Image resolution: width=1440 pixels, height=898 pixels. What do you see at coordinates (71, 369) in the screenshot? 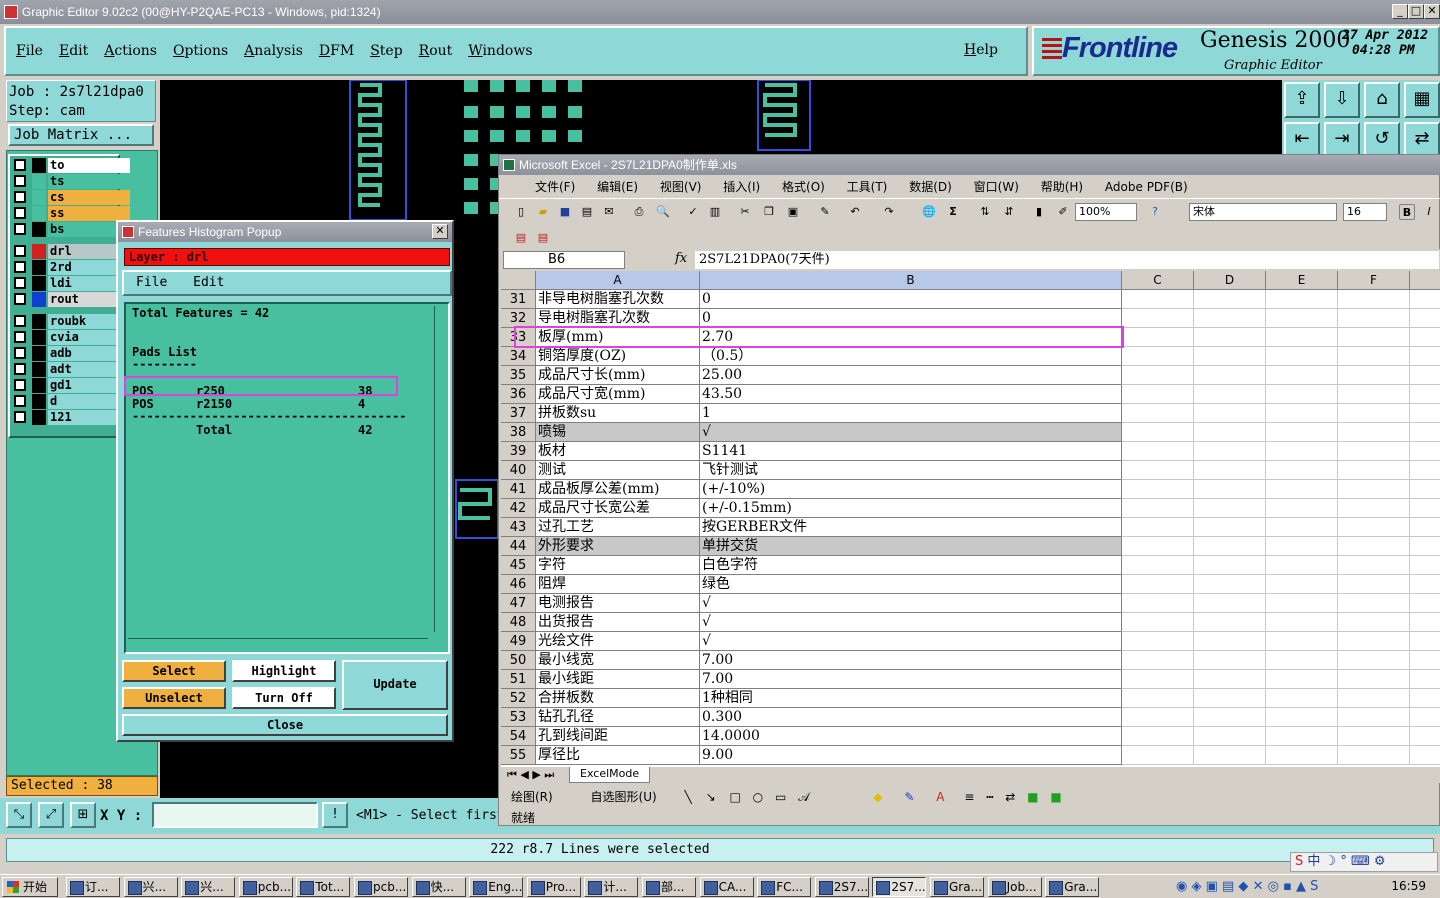
I see `layer-row-adt: adt` at bounding box center [71, 369].